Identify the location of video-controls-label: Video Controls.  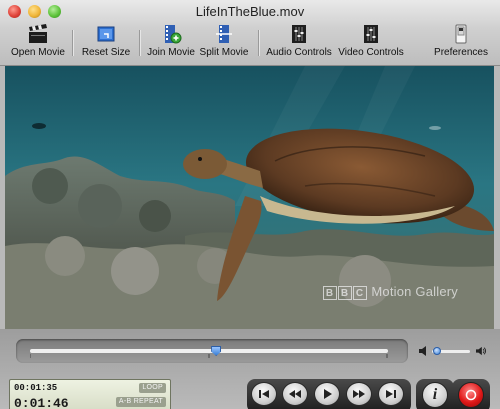
(371, 52).